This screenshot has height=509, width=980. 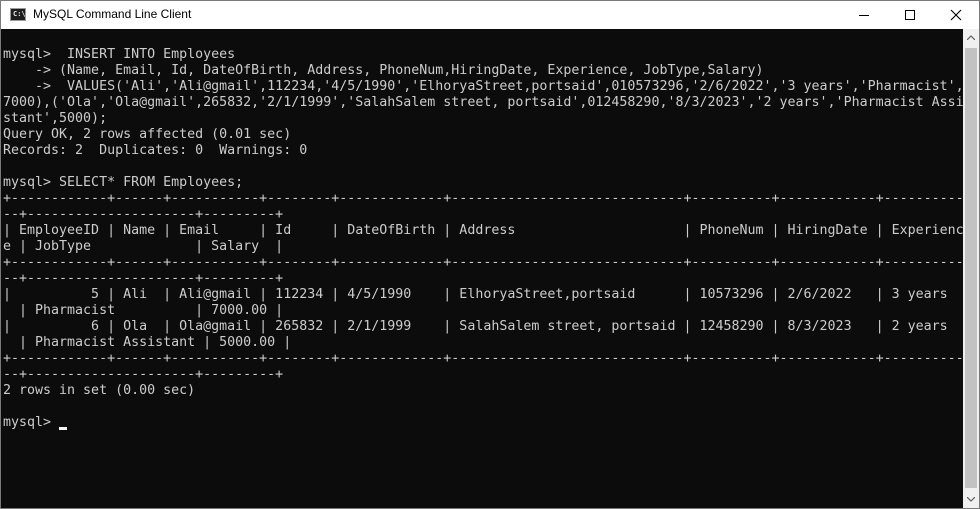 I want to click on console-line: Query OK, 2 rows affected (0.01 sec), so click(x=147, y=134).